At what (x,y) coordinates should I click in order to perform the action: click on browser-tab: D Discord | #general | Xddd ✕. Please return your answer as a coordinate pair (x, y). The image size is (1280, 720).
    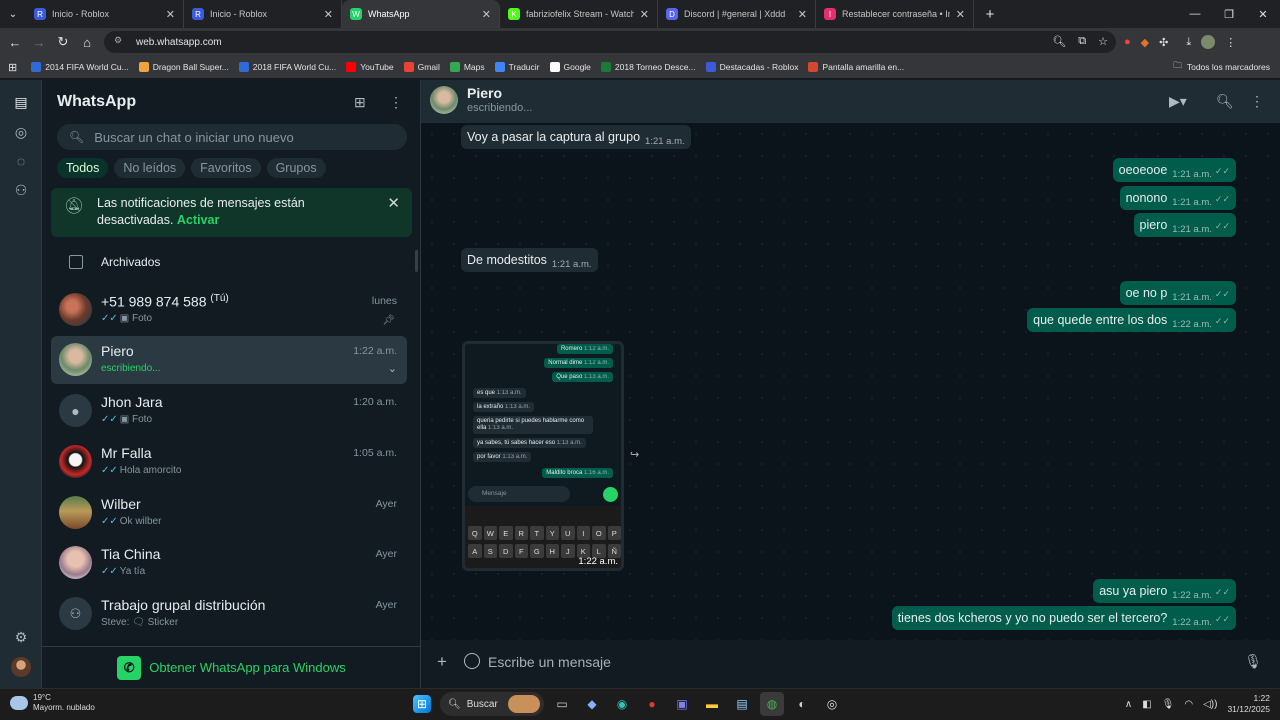
    Looking at the image, I should click on (737, 14).